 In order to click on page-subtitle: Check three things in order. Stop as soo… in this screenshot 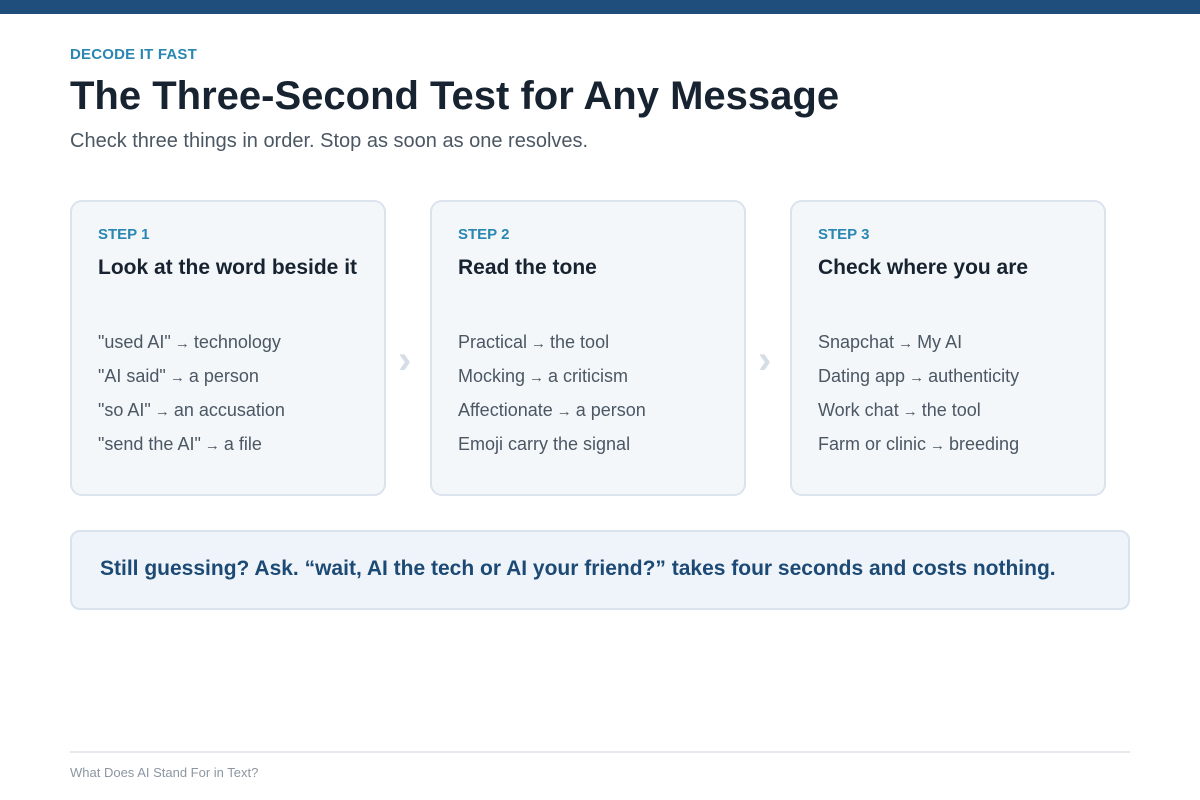, I will do `click(329, 141)`.